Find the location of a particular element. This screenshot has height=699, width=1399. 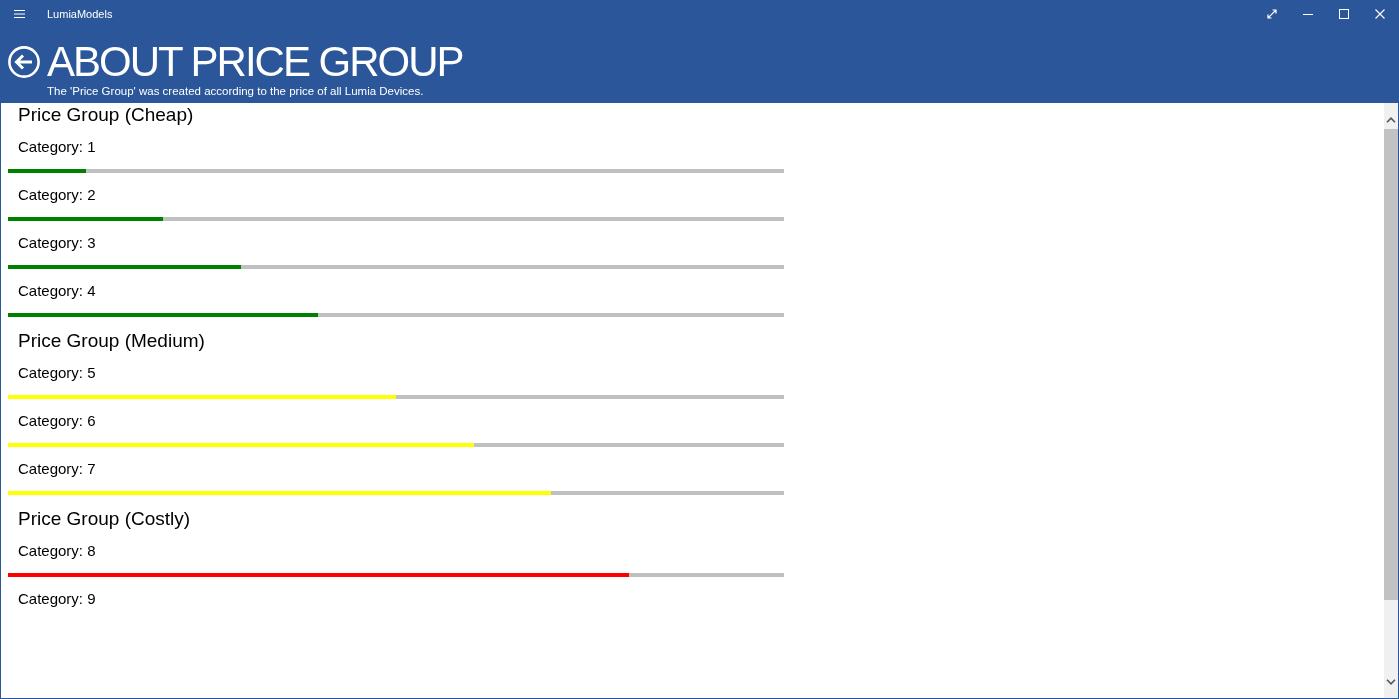

menu-icon is located at coordinates (19, 14).